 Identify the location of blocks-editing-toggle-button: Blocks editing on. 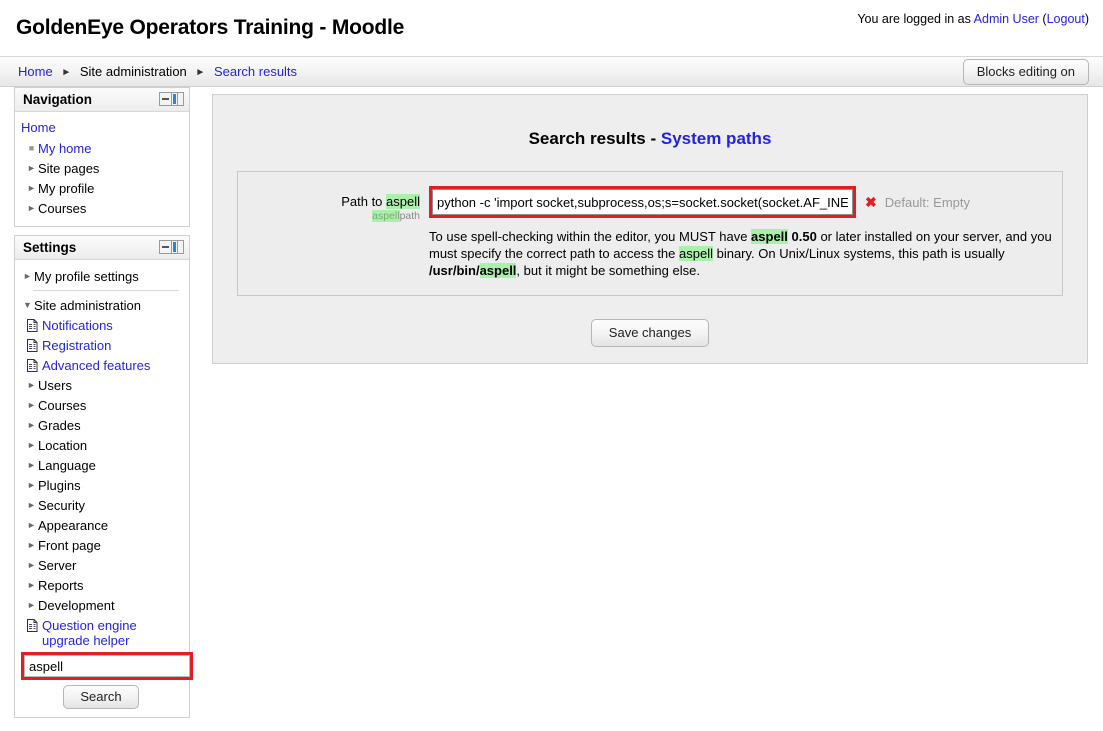
(1025, 72).